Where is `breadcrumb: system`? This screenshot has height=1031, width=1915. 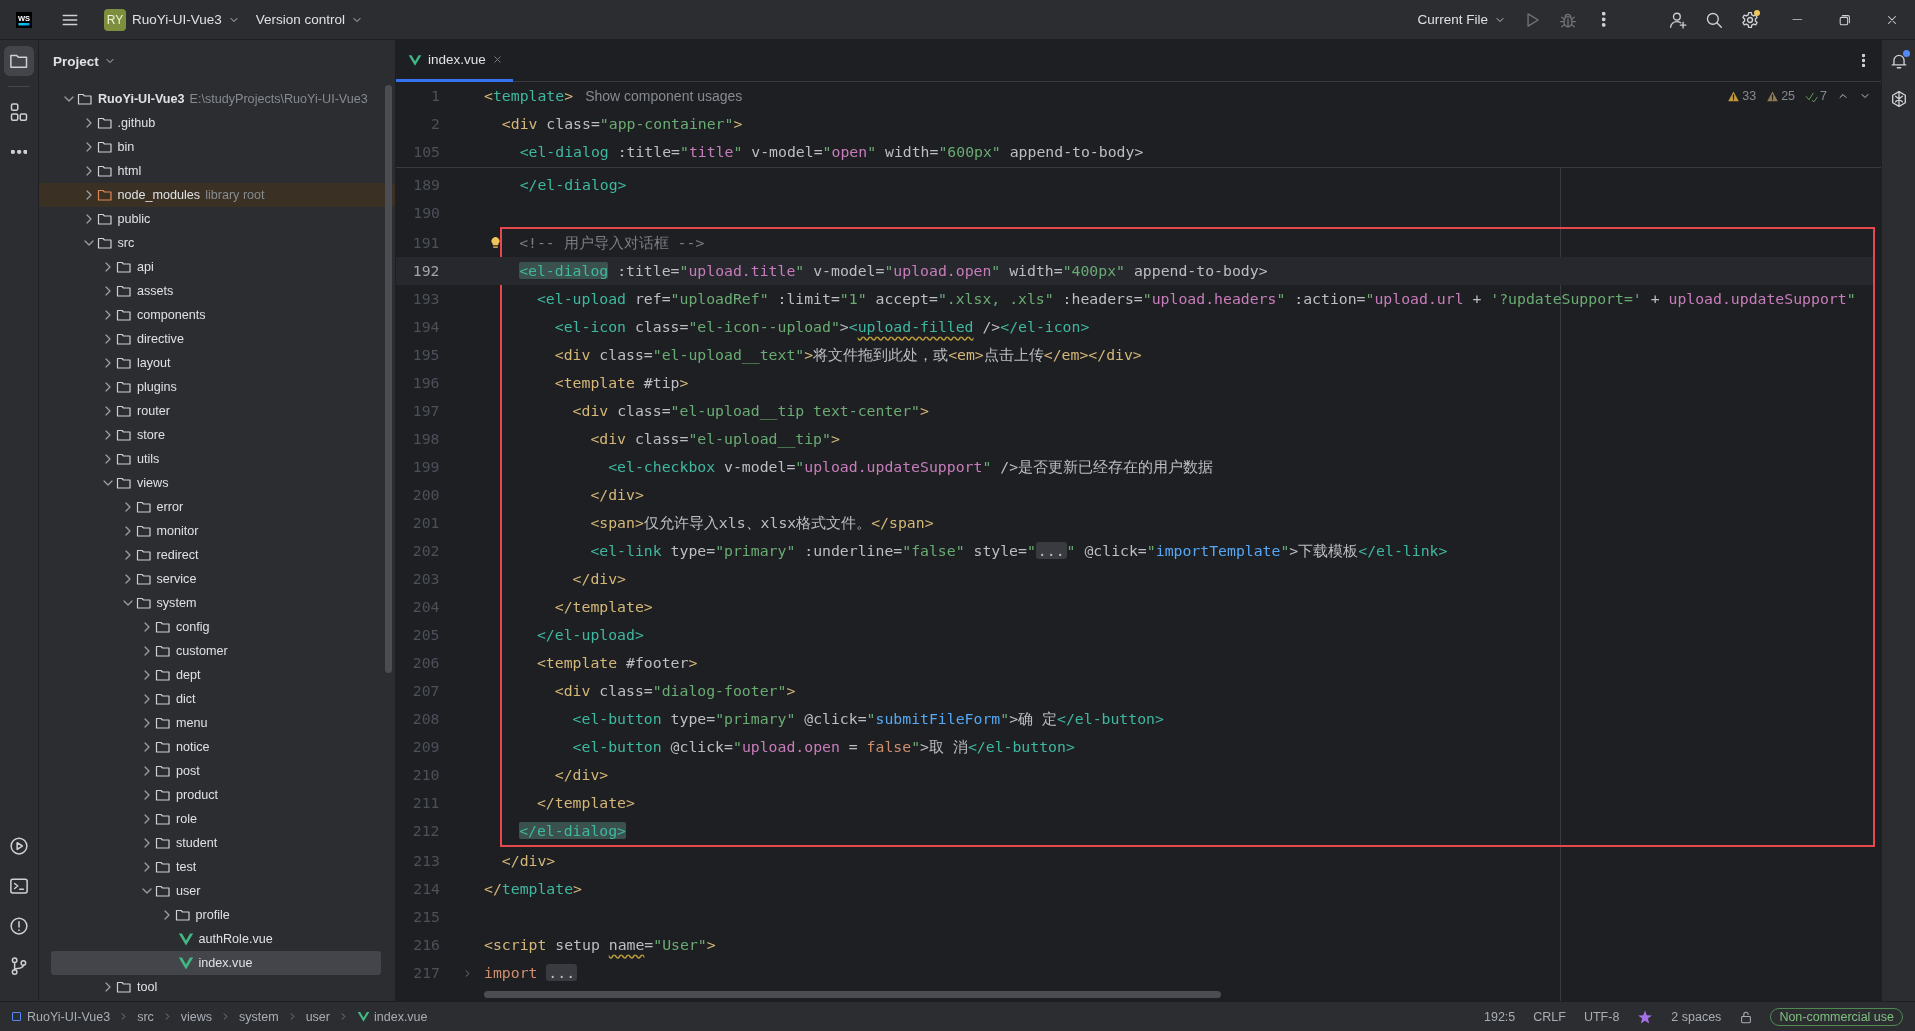
breadcrumb: system is located at coordinates (259, 1016).